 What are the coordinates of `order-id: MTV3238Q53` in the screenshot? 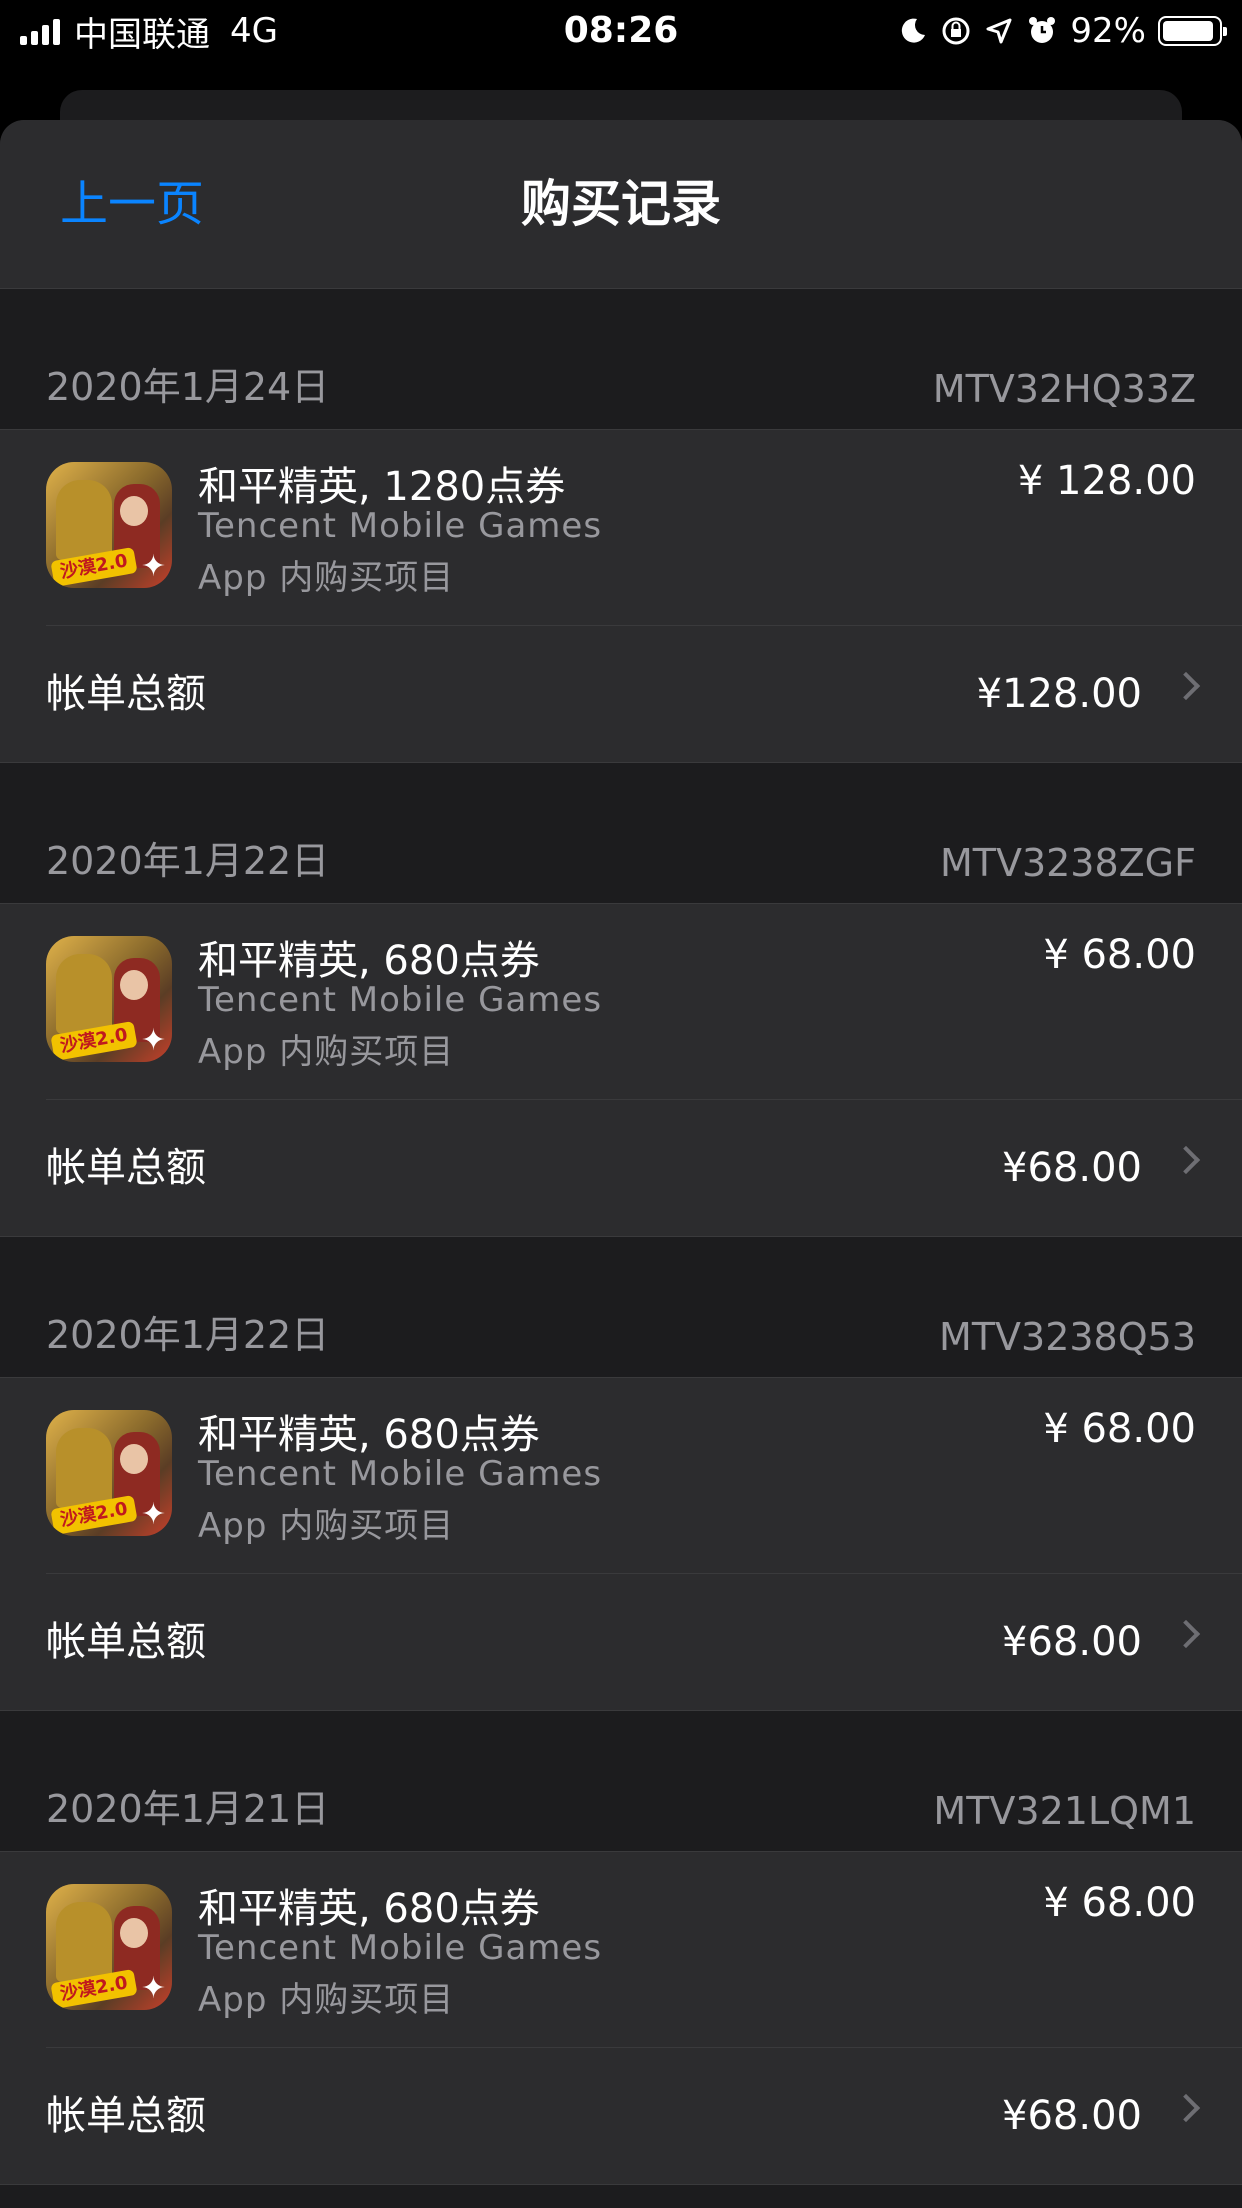 It's located at (1067, 1337).